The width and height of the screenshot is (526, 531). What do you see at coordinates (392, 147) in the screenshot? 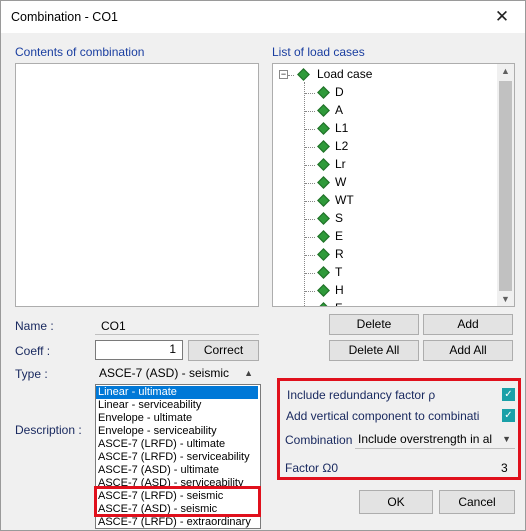
I see `tree-item: L2` at bounding box center [392, 147].